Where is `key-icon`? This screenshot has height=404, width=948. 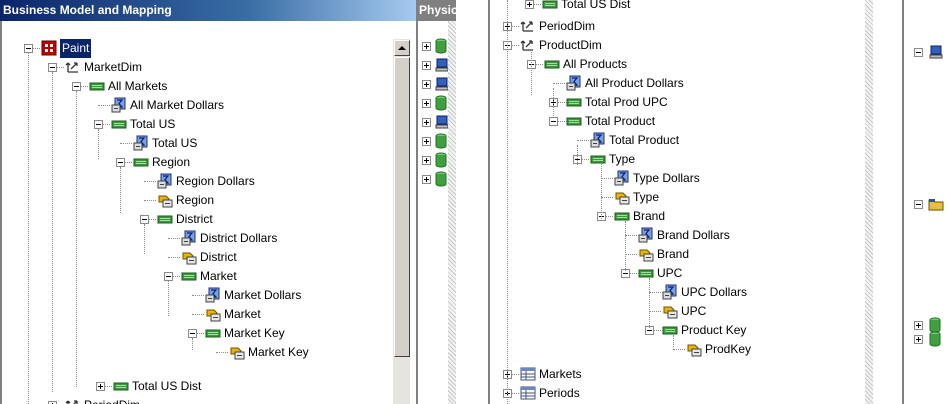
key-icon is located at coordinates (237, 355).